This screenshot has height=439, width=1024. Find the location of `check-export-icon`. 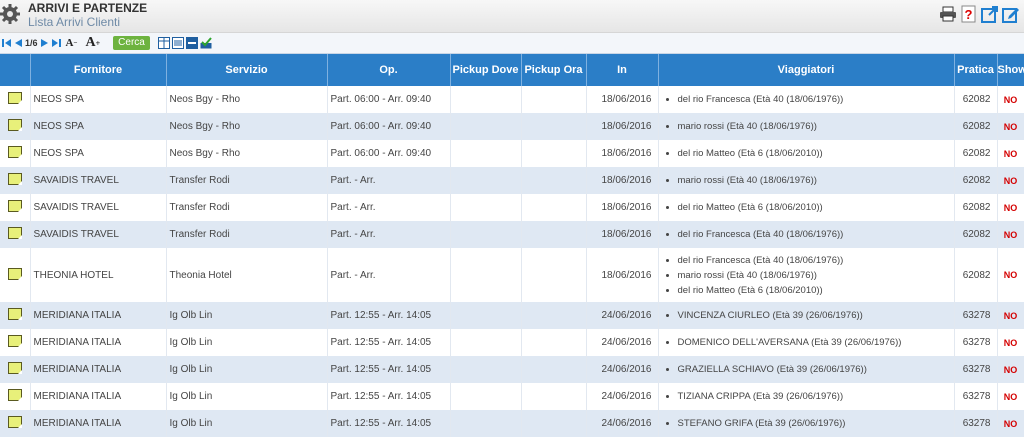

check-export-icon is located at coordinates (206, 43).